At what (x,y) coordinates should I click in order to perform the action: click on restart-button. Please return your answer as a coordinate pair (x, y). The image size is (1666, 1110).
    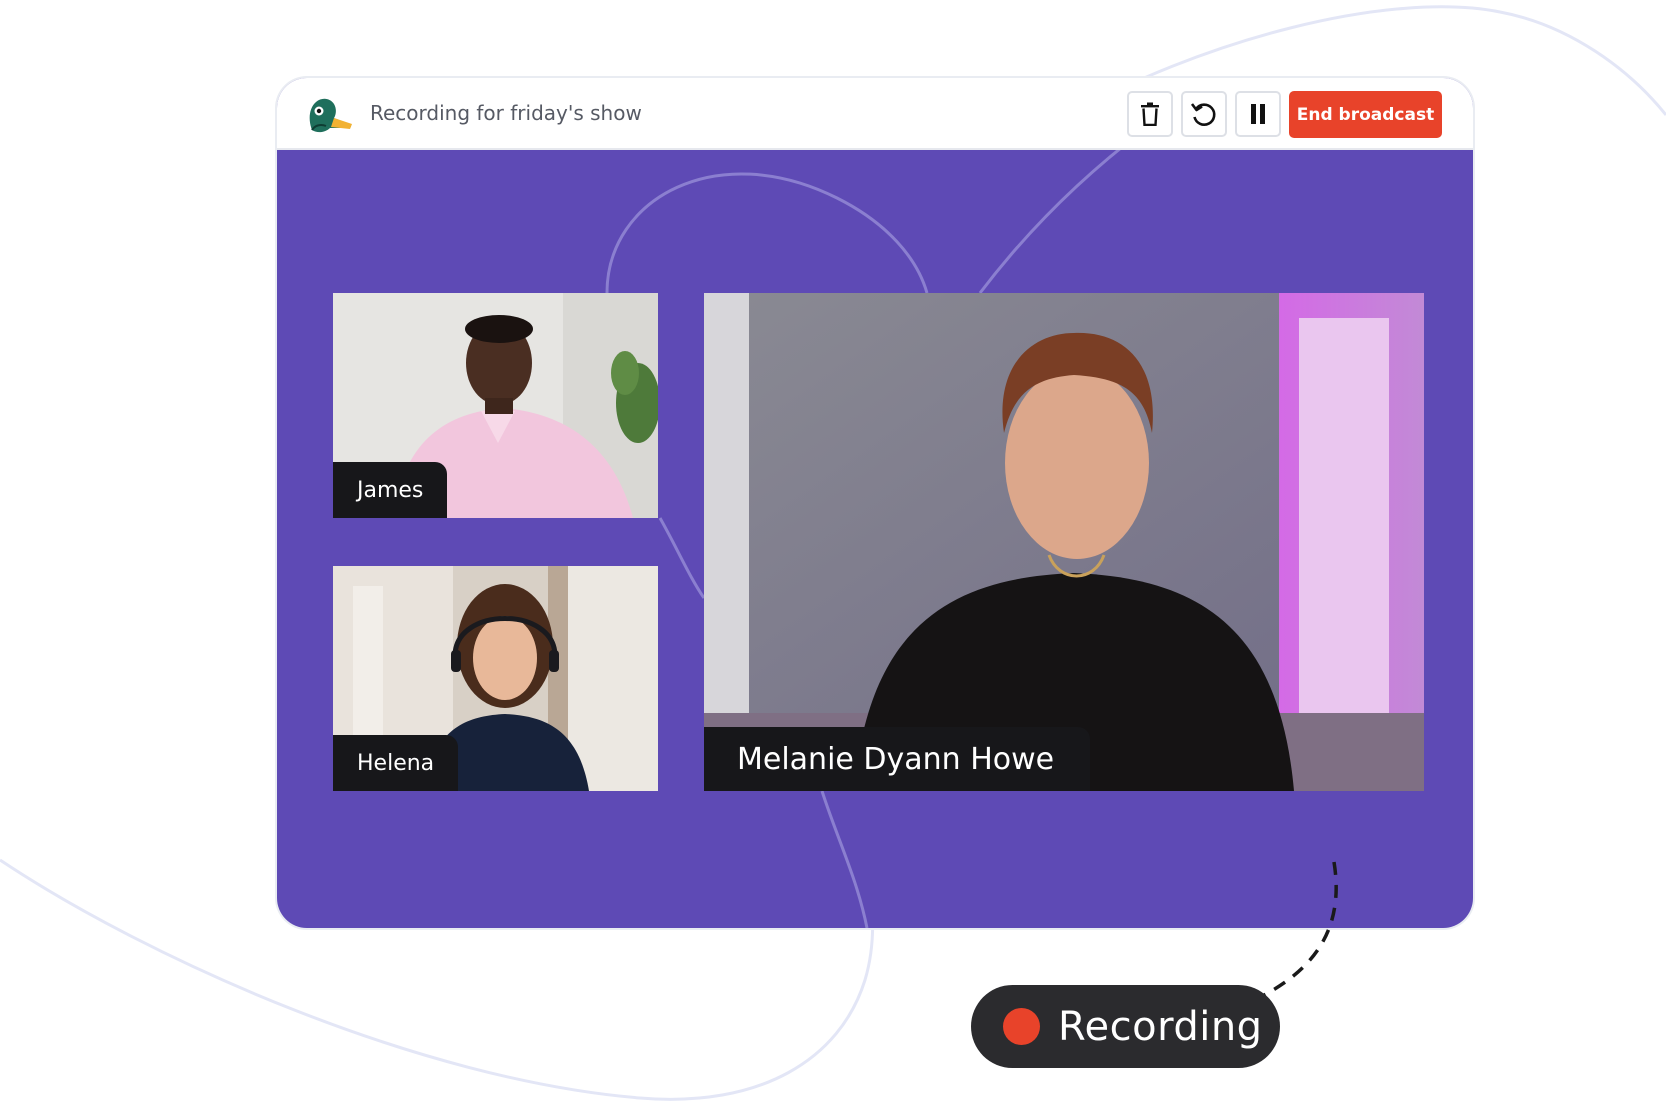
    Looking at the image, I should click on (1204, 114).